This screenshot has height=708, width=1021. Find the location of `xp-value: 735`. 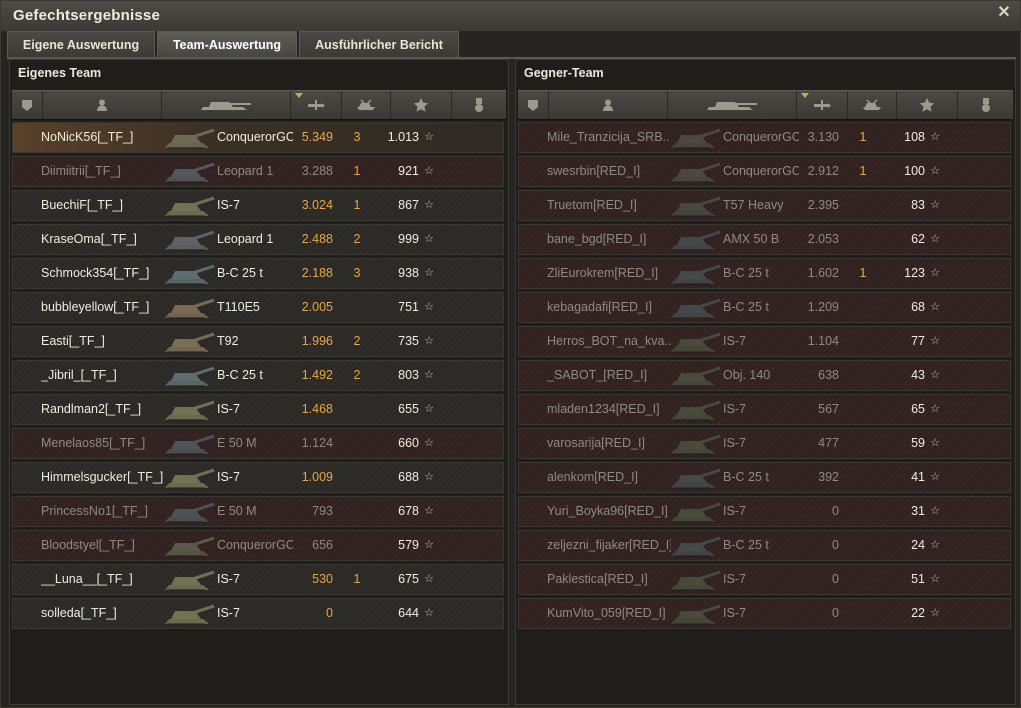

xp-value: 735 is located at coordinates (408, 341).